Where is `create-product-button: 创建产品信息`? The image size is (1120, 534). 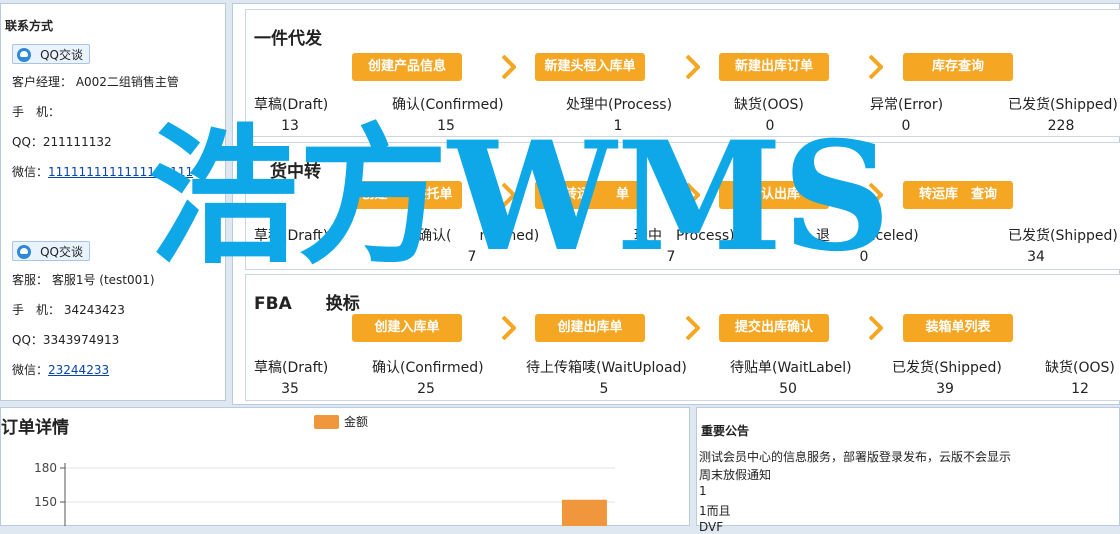
create-product-button: 创建产品信息 is located at coordinates (407, 67).